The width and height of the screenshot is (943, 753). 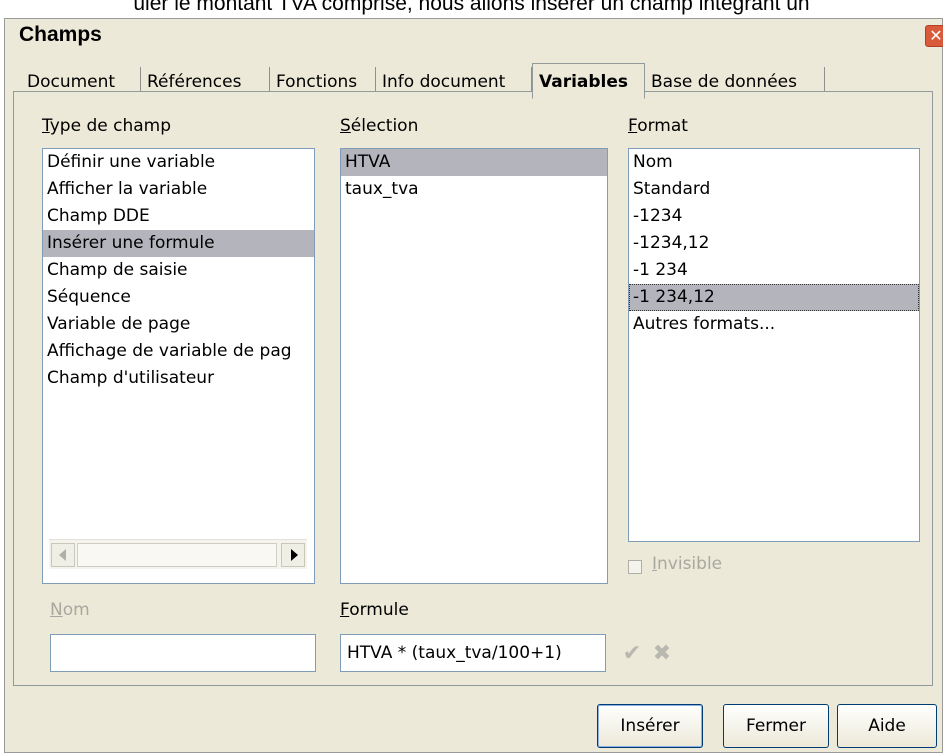 What do you see at coordinates (650, 726) in the screenshot?
I see `insert-button: Insérer` at bounding box center [650, 726].